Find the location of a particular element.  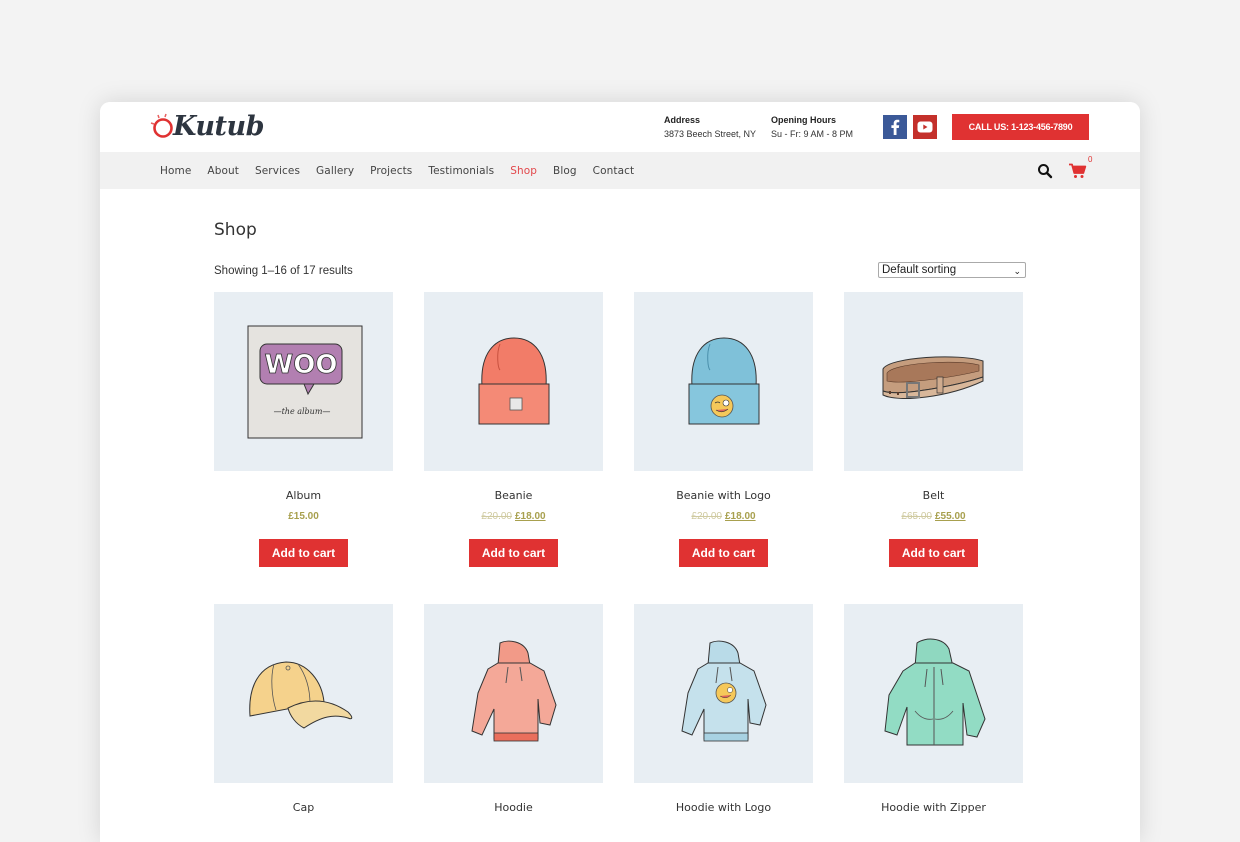

nav-item-shop: Shop is located at coordinates (523, 171).